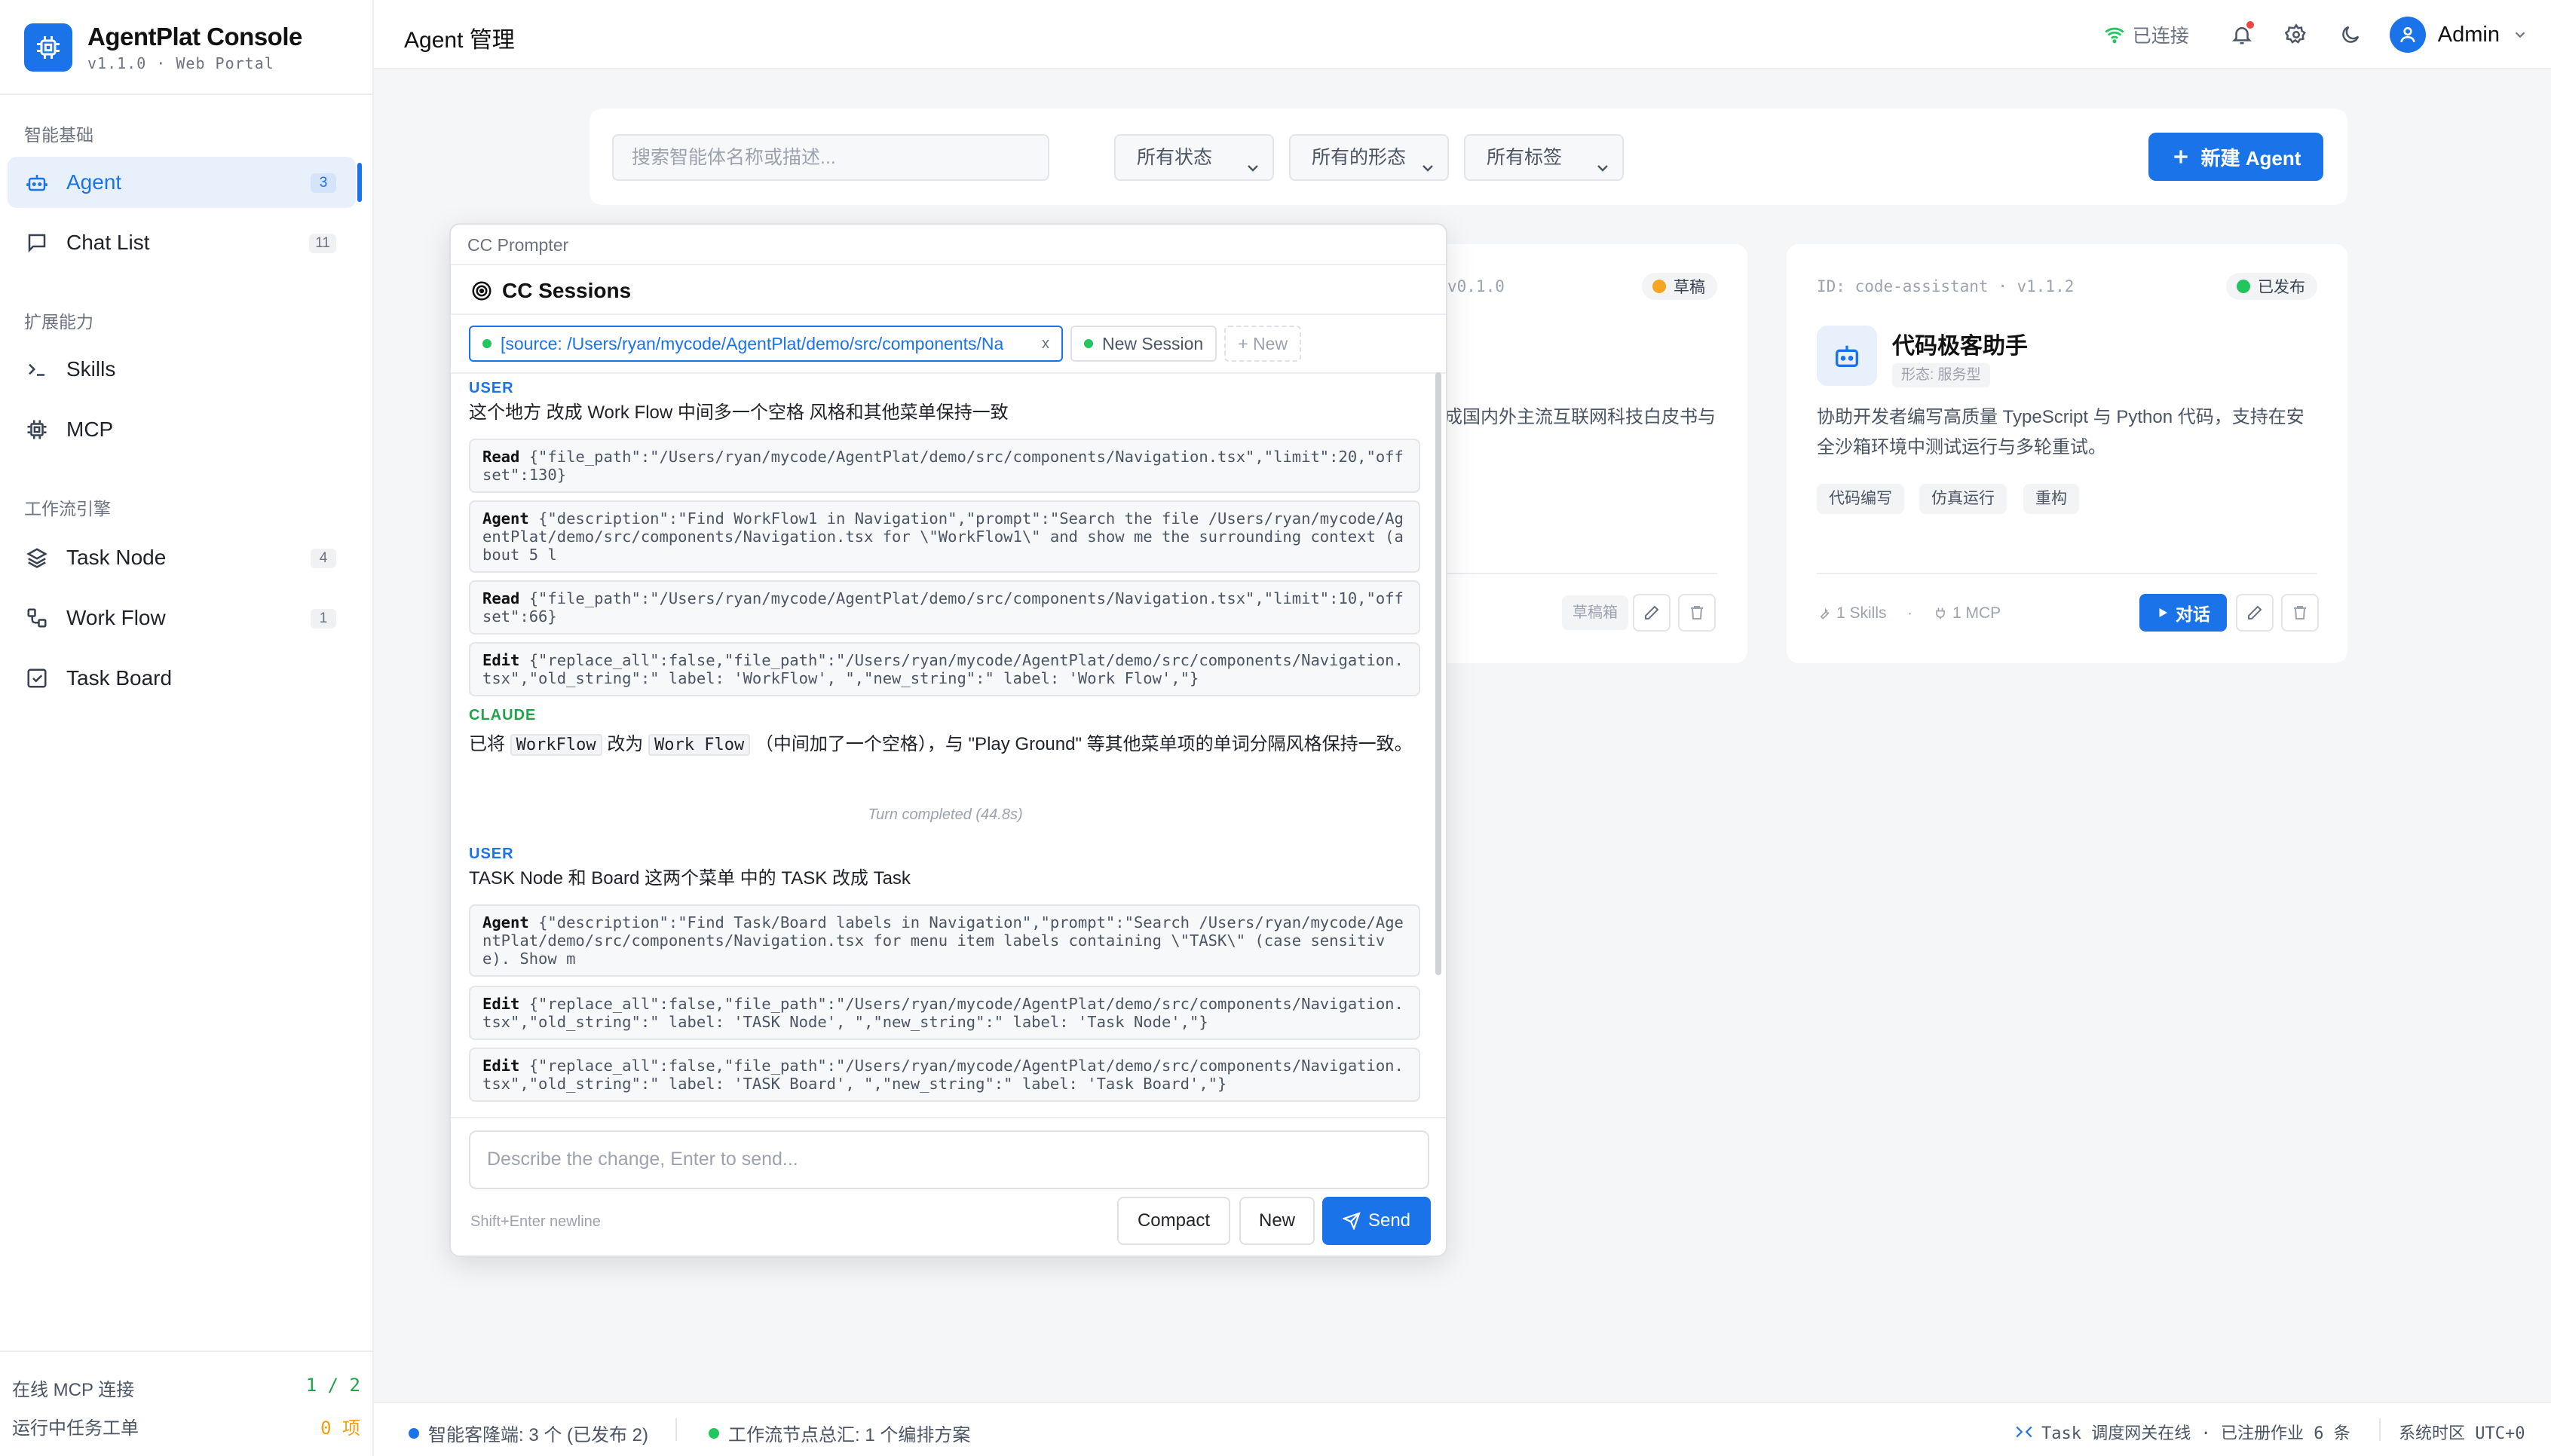 The width and height of the screenshot is (2551, 1456). What do you see at coordinates (108, 242) in the screenshot?
I see `sidebar-item-label: Chat List` at bounding box center [108, 242].